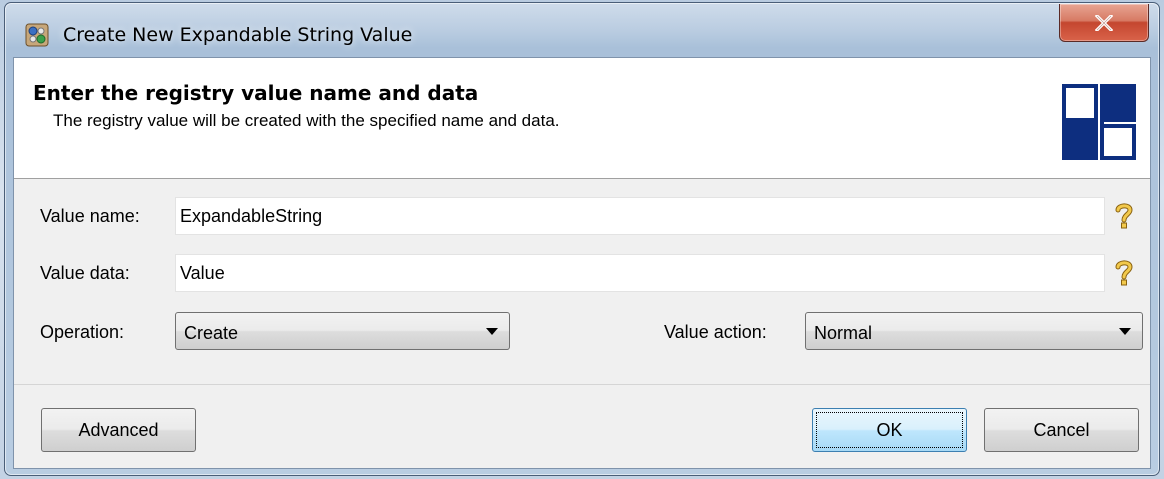 The height and width of the screenshot is (479, 1164). Describe the element at coordinates (342, 331) in the screenshot. I see `operation-dropdown: Create` at that location.